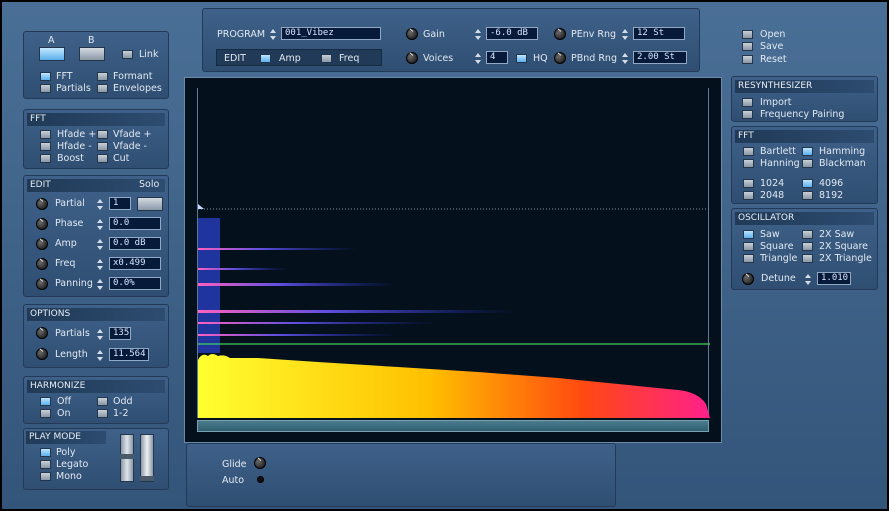 This screenshot has width=889, height=511. I want to click on partials-knob, so click(42, 333).